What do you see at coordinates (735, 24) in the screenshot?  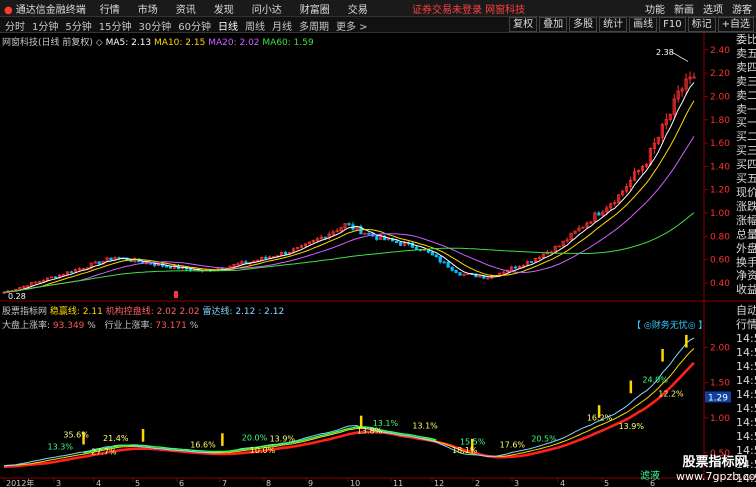 I see `tool-add-favorite: +自选` at bounding box center [735, 24].